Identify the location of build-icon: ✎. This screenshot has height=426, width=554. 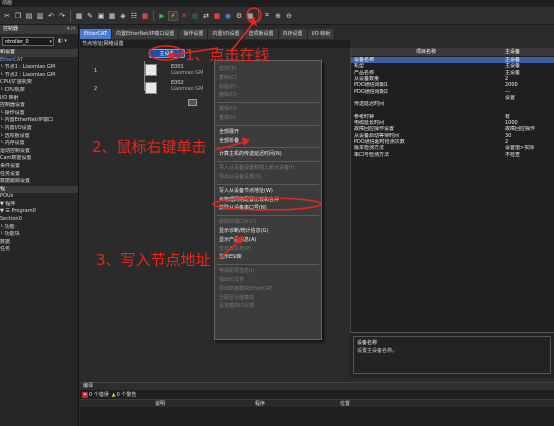
(90, 16).